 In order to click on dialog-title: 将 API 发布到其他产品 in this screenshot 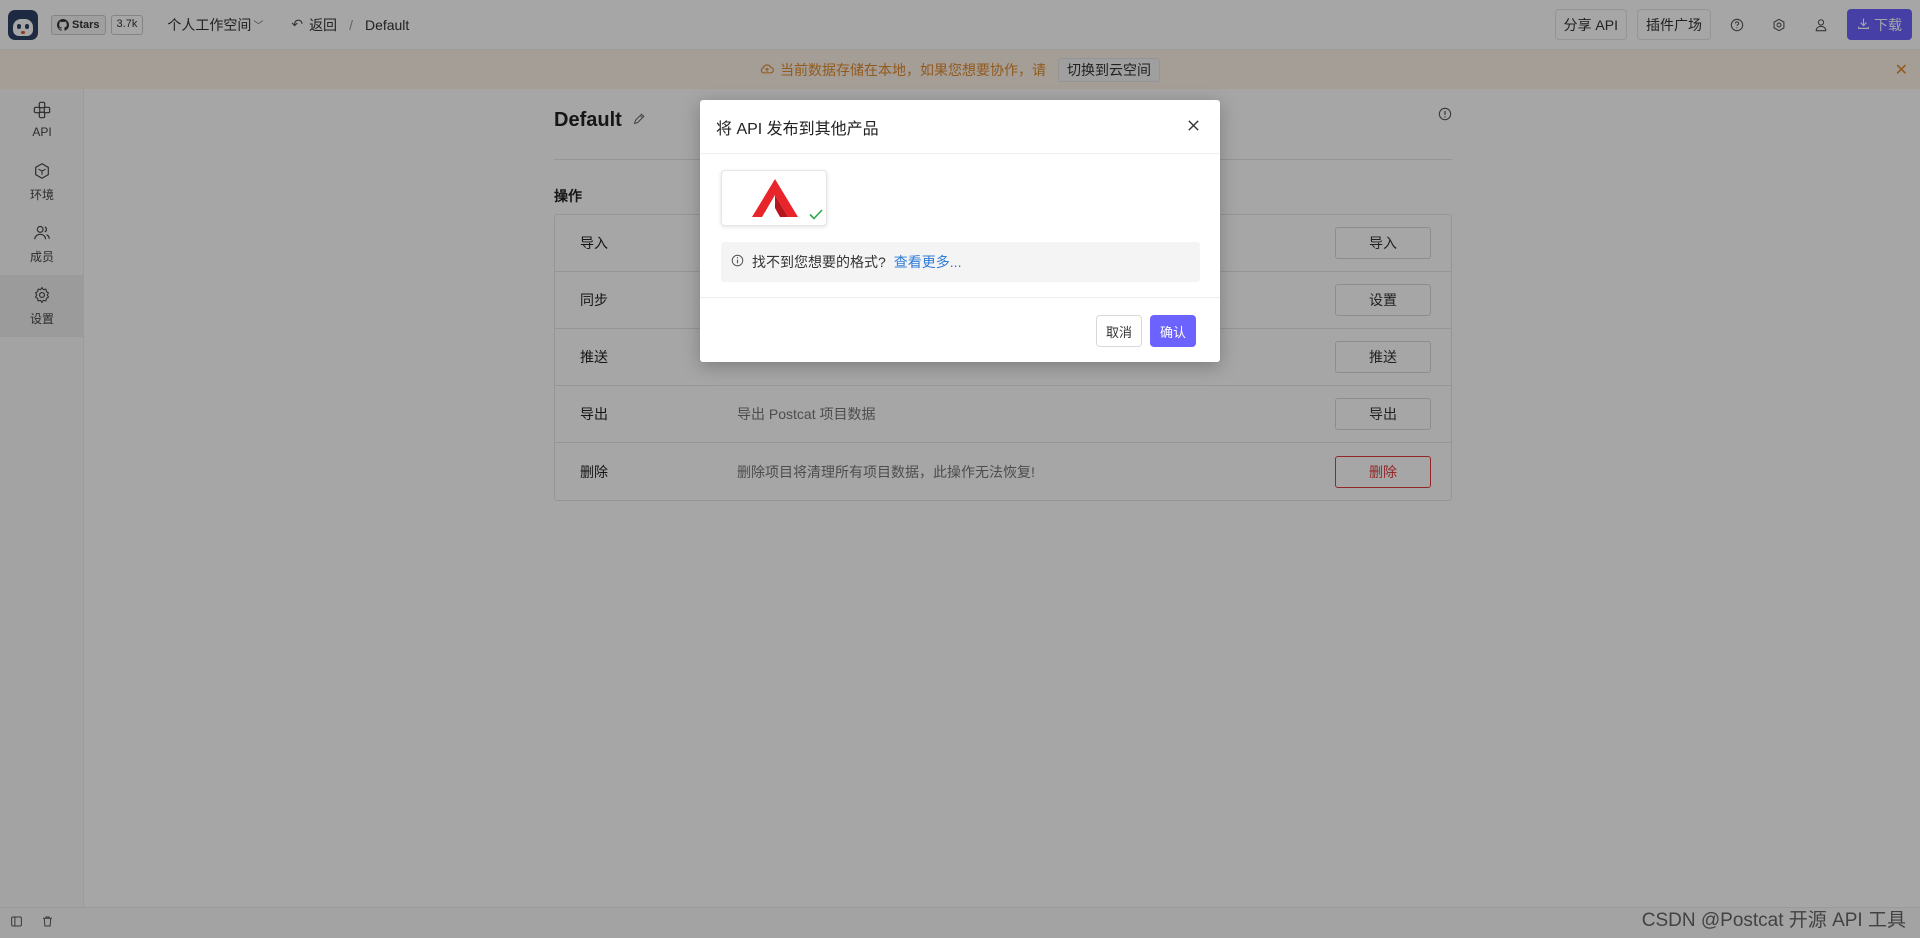, I will do `click(960, 127)`.